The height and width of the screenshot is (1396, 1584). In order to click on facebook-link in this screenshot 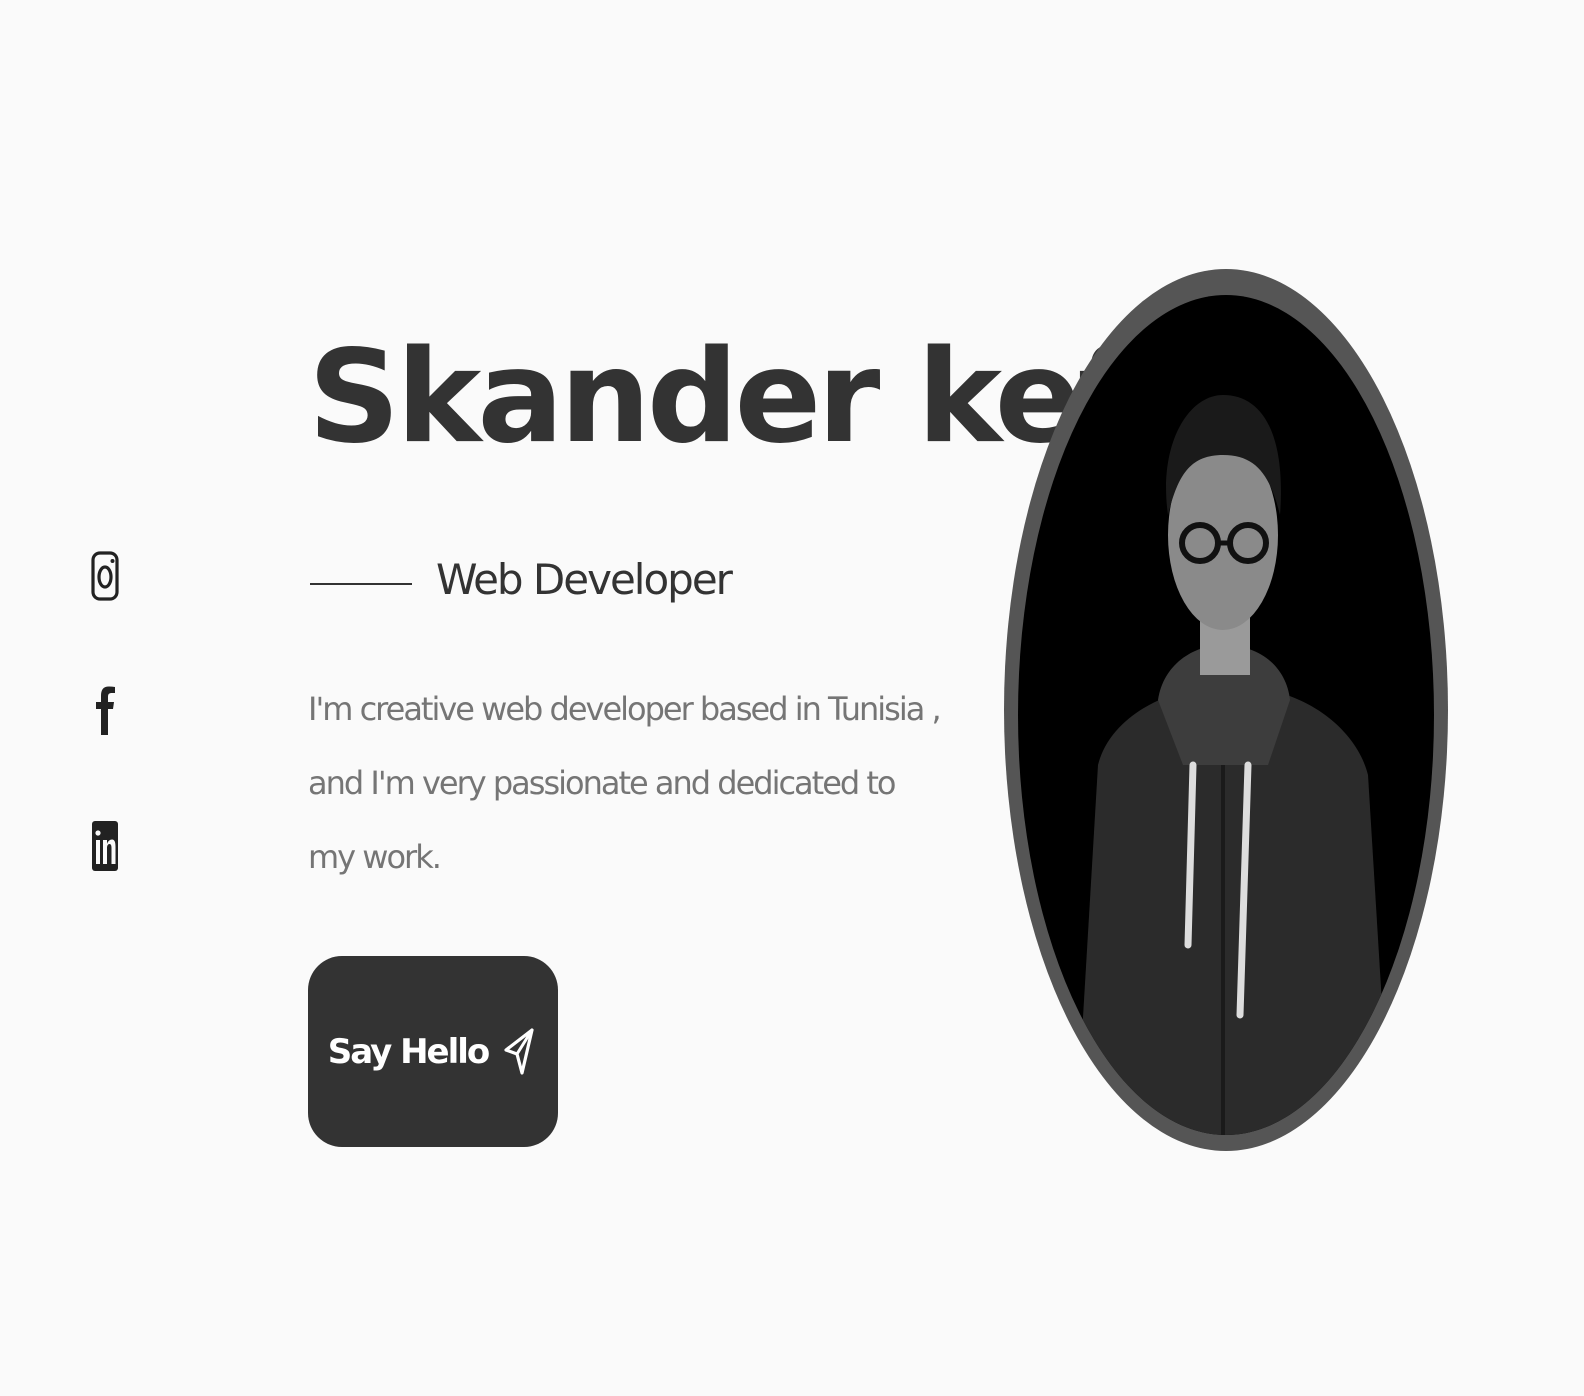, I will do `click(106, 711)`.